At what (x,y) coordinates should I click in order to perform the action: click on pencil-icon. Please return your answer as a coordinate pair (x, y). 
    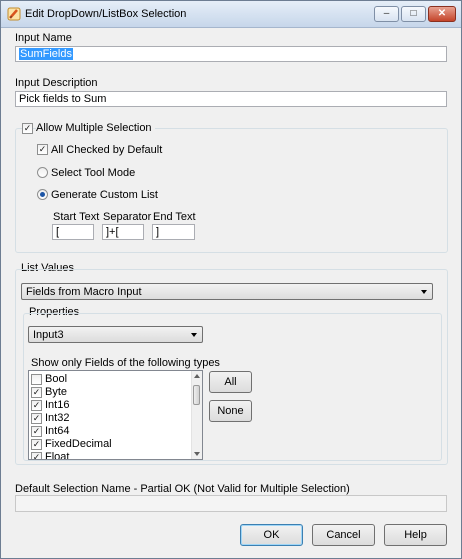
    Looking at the image, I should click on (14, 14).